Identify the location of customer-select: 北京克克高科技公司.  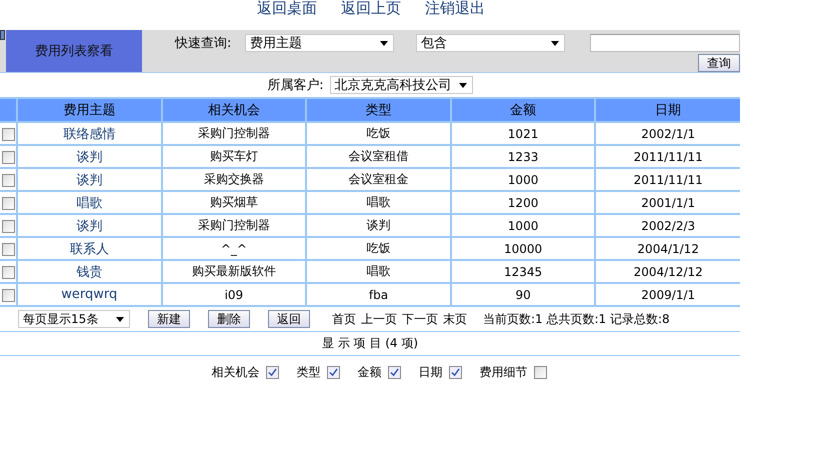
(401, 85).